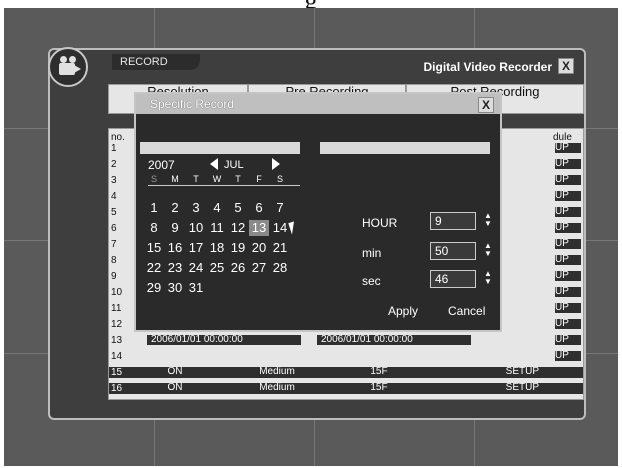 The width and height of the screenshot is (622, 468). What do you see at coordinates (154, 228) in the screenshot?
I see `calendar-day: 8` at bounding box center [154, 228].